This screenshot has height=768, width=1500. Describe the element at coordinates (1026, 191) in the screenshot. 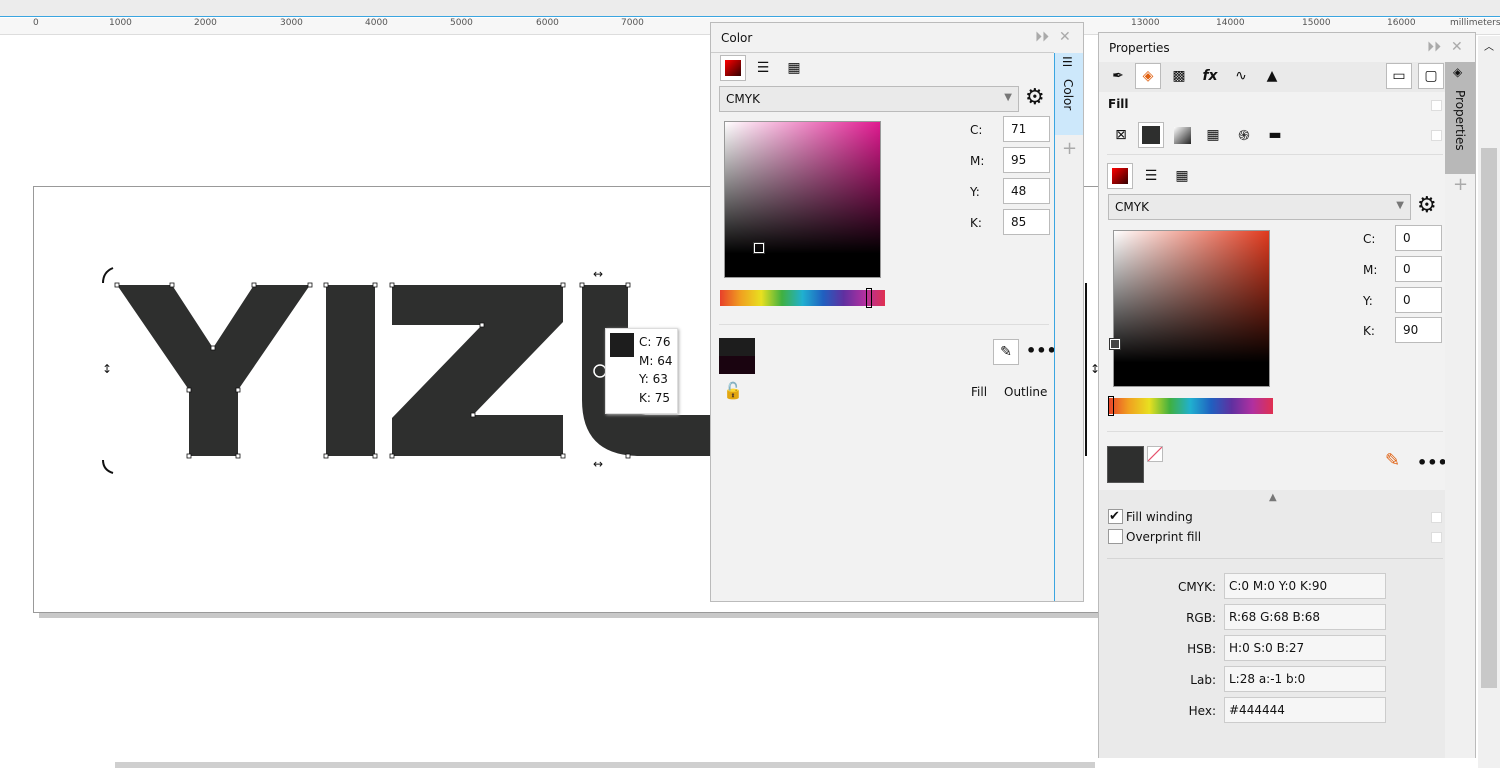

I see `y-input: 48` at that location.